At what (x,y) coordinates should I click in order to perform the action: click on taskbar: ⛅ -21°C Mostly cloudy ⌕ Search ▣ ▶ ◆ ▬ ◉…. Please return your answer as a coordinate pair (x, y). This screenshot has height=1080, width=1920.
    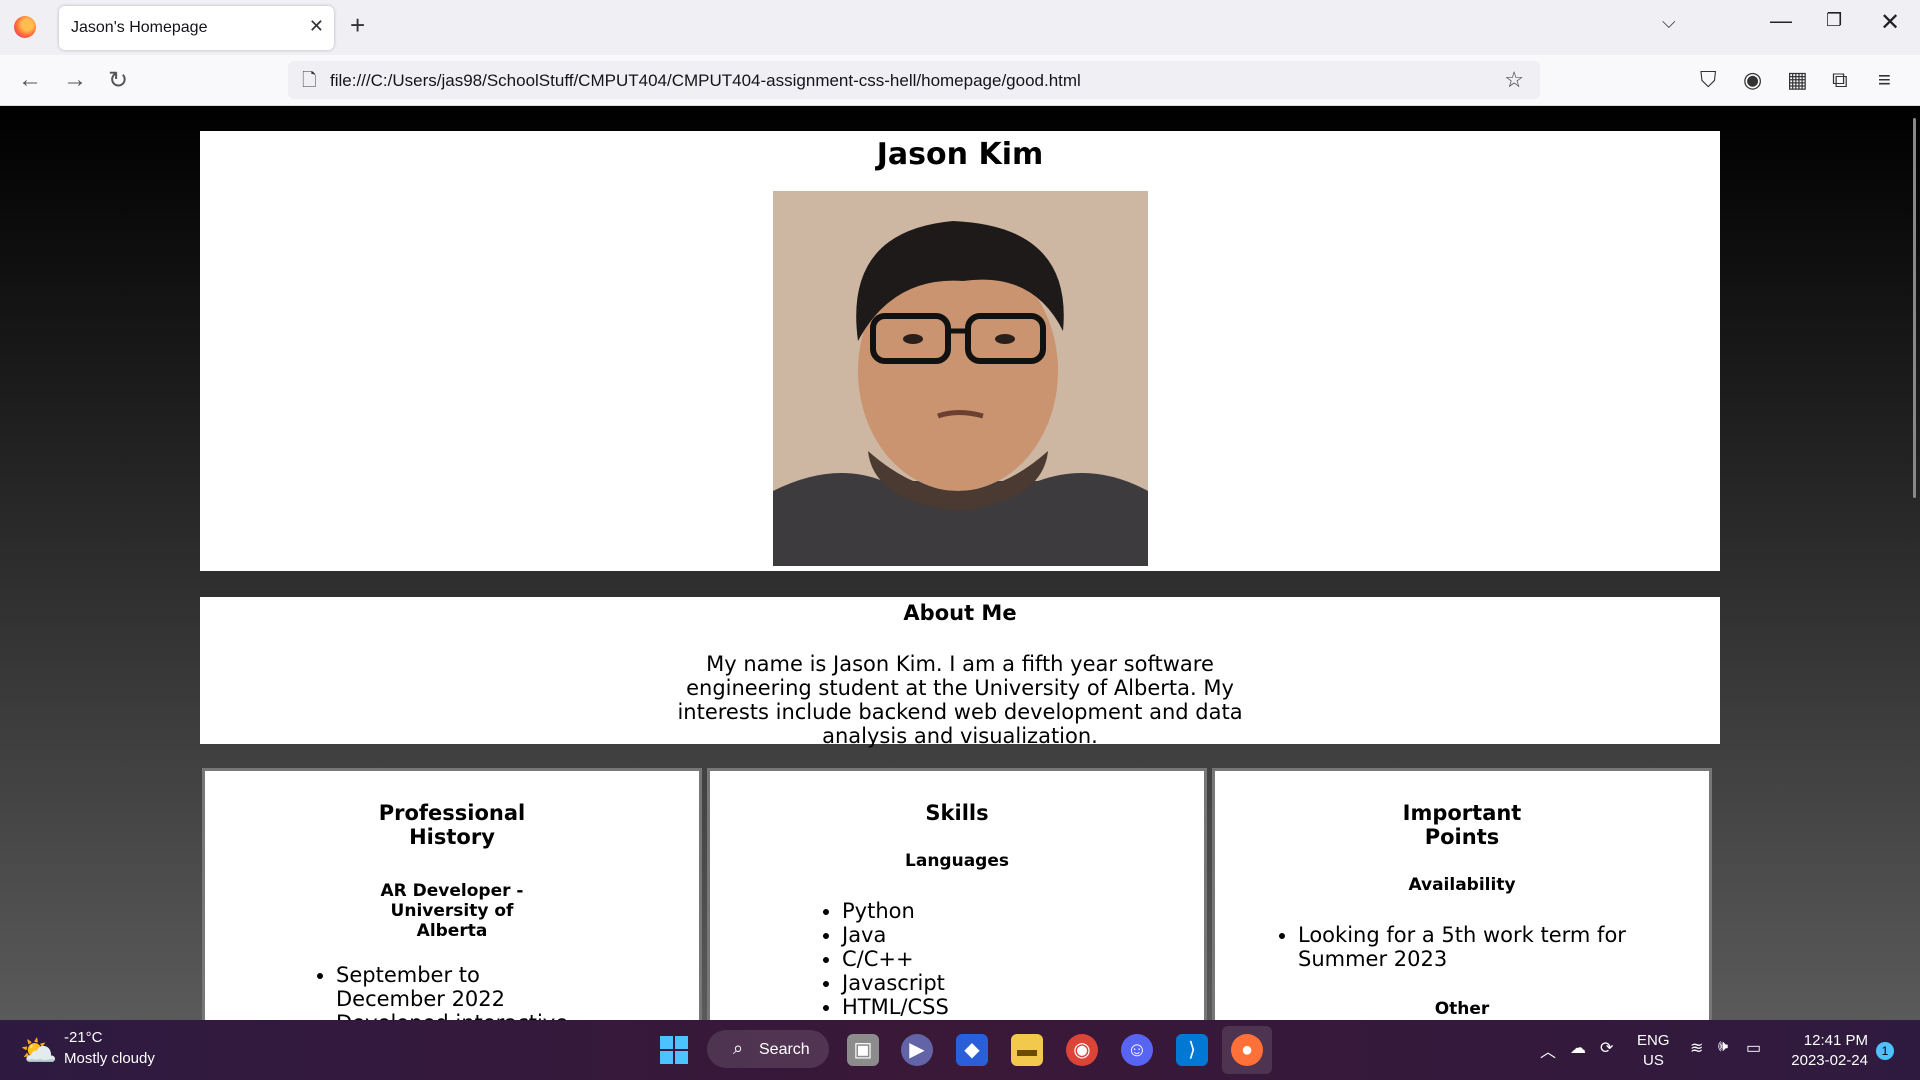
    Looking at the image, I should click on (960, 1050).